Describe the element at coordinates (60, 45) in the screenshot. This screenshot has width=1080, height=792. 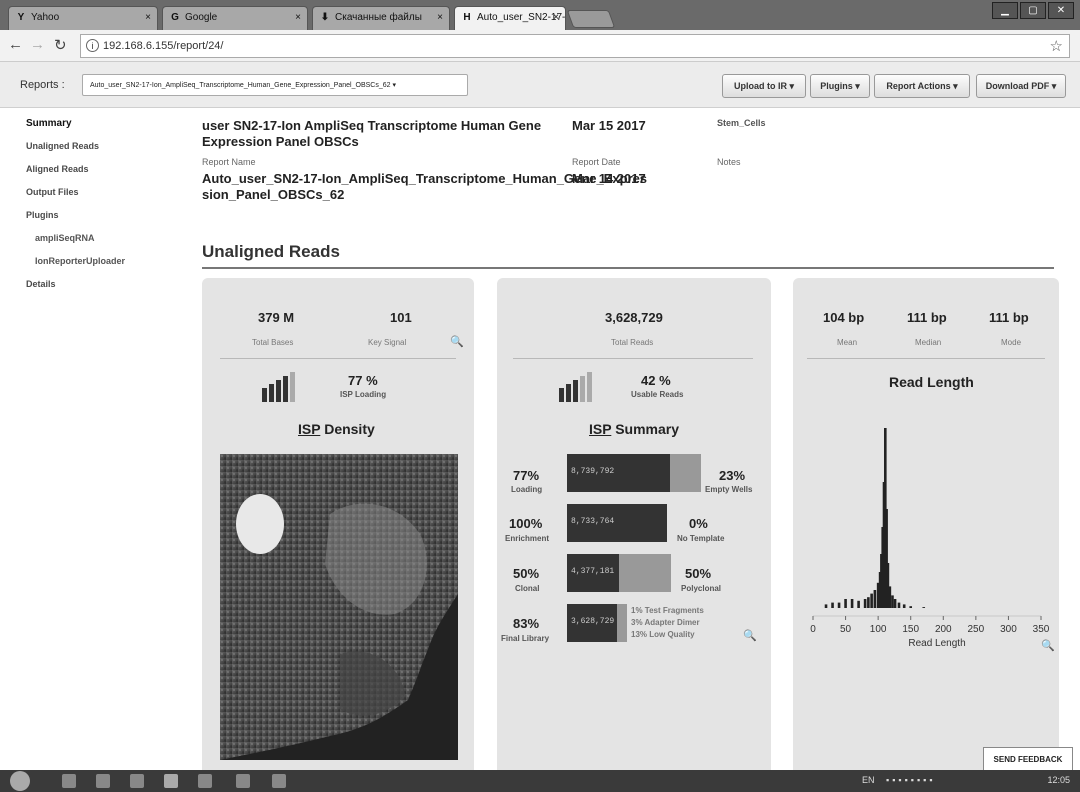
I see `reload-icon: ↻` at that location.